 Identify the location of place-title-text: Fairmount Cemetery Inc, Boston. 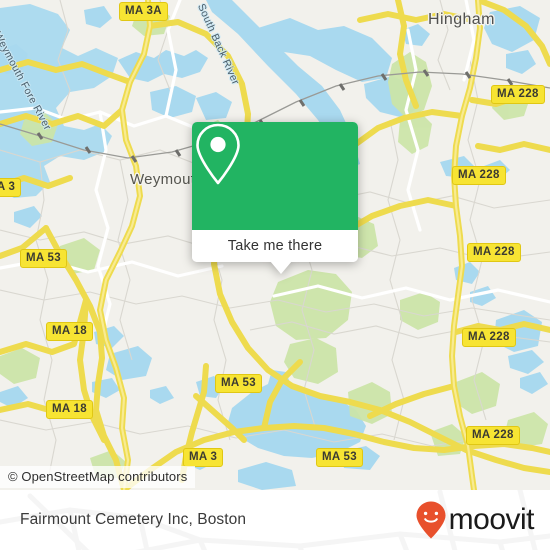
(133, 519).